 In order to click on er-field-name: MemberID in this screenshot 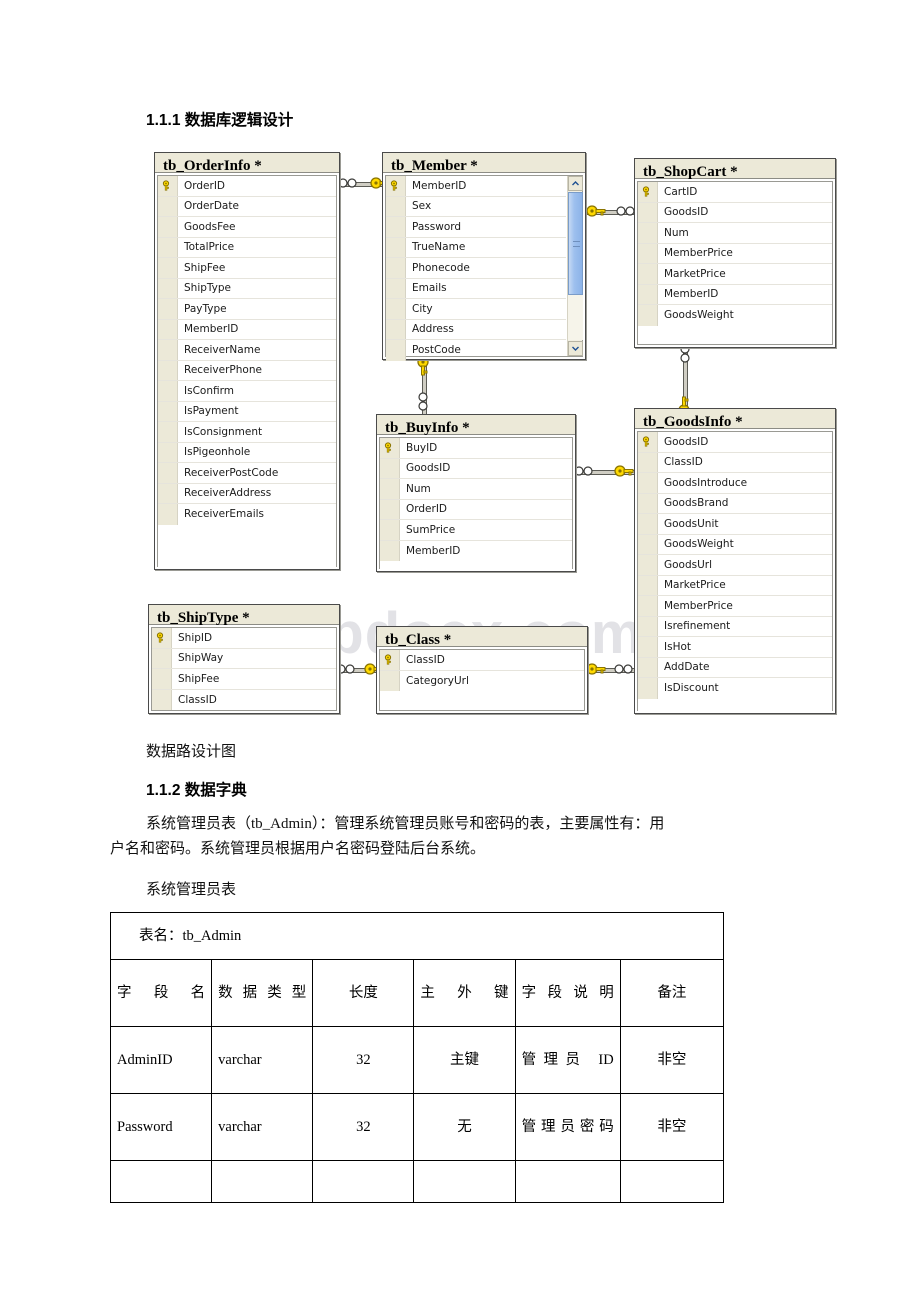, I will do `click(211, 329)`.